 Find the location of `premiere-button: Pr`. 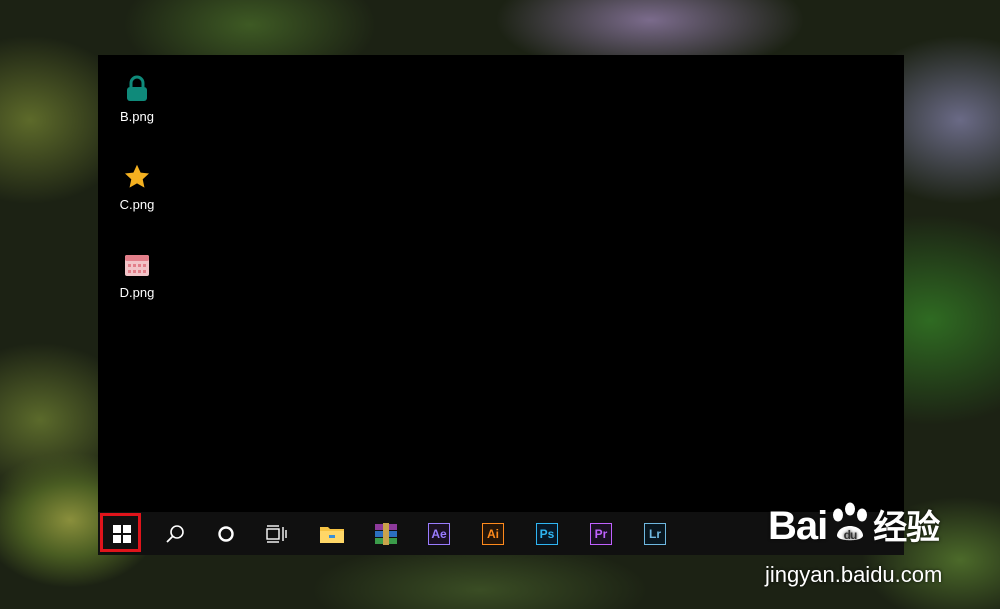

premiere-button: Pr is located at coordinates (601, 533).